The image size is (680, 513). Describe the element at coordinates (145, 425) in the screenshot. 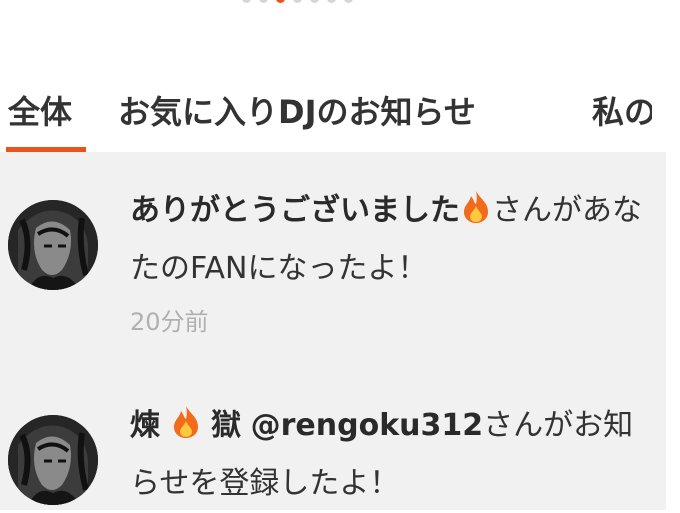

I see `user-name-part1: 煉` at that location.